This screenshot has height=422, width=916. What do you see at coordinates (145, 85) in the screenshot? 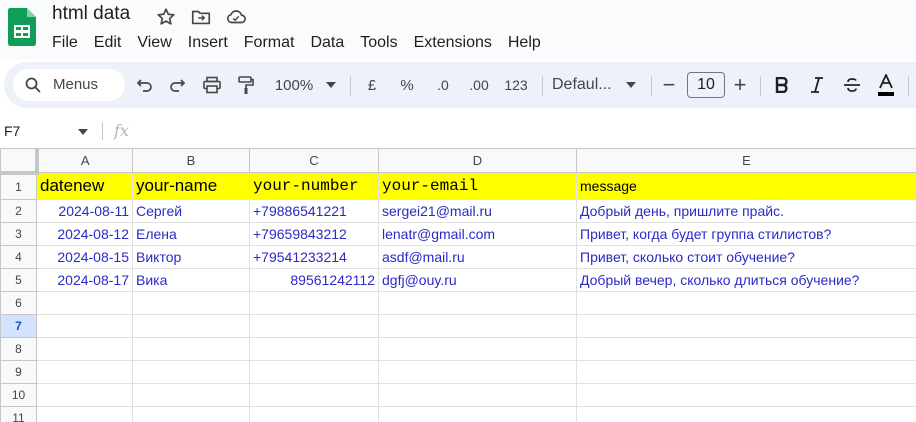
I see `undo-button` at bounding box center [145, 85].